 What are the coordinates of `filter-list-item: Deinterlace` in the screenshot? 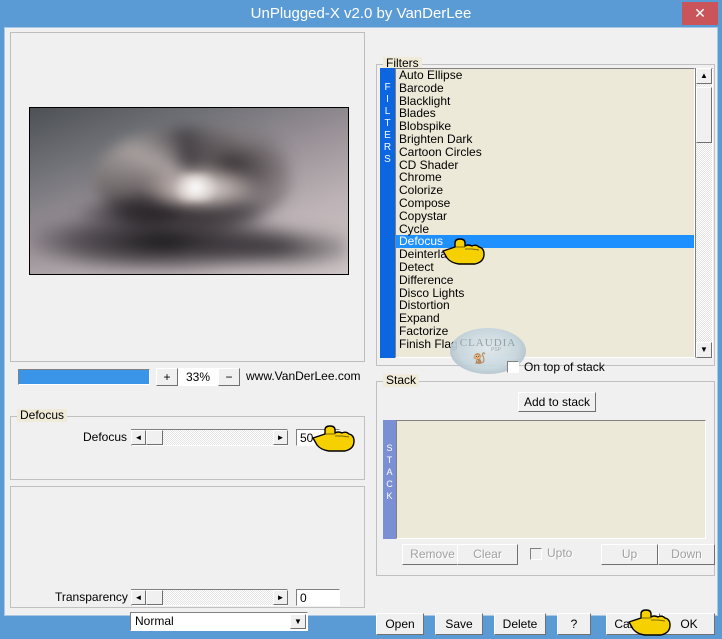 It's located at (545, 254).